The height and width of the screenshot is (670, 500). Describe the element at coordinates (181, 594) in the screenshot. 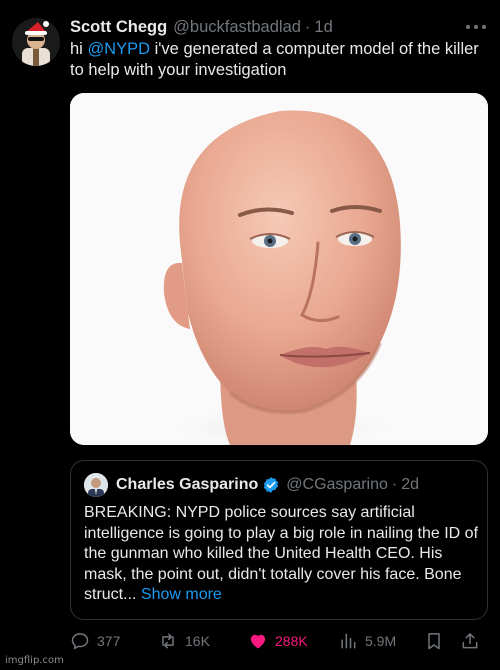

I see `show-more-link: Show more` at that location.